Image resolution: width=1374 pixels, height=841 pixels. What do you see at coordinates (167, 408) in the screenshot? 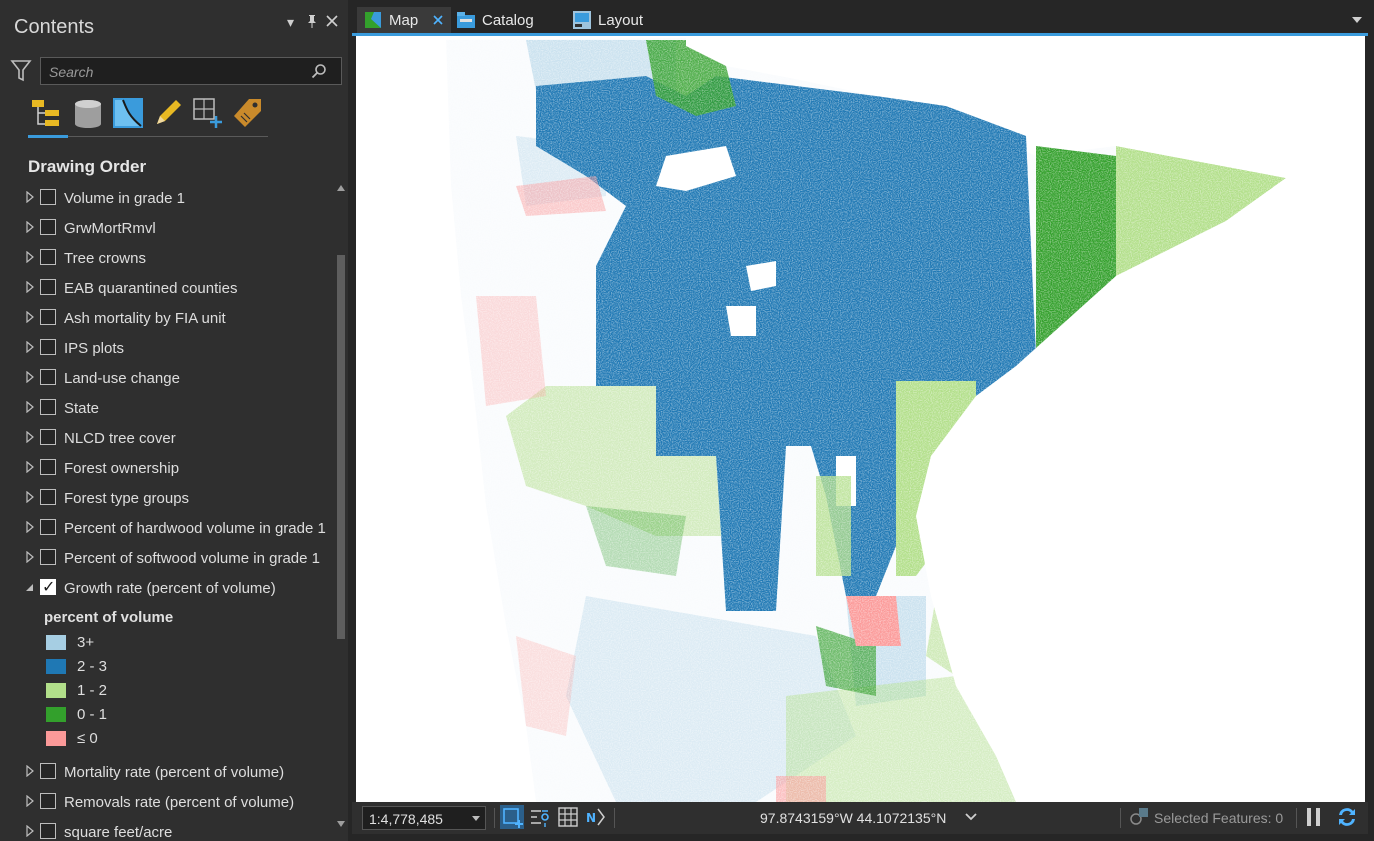
I see `layer-item: State` at bounding box center [167, 408].